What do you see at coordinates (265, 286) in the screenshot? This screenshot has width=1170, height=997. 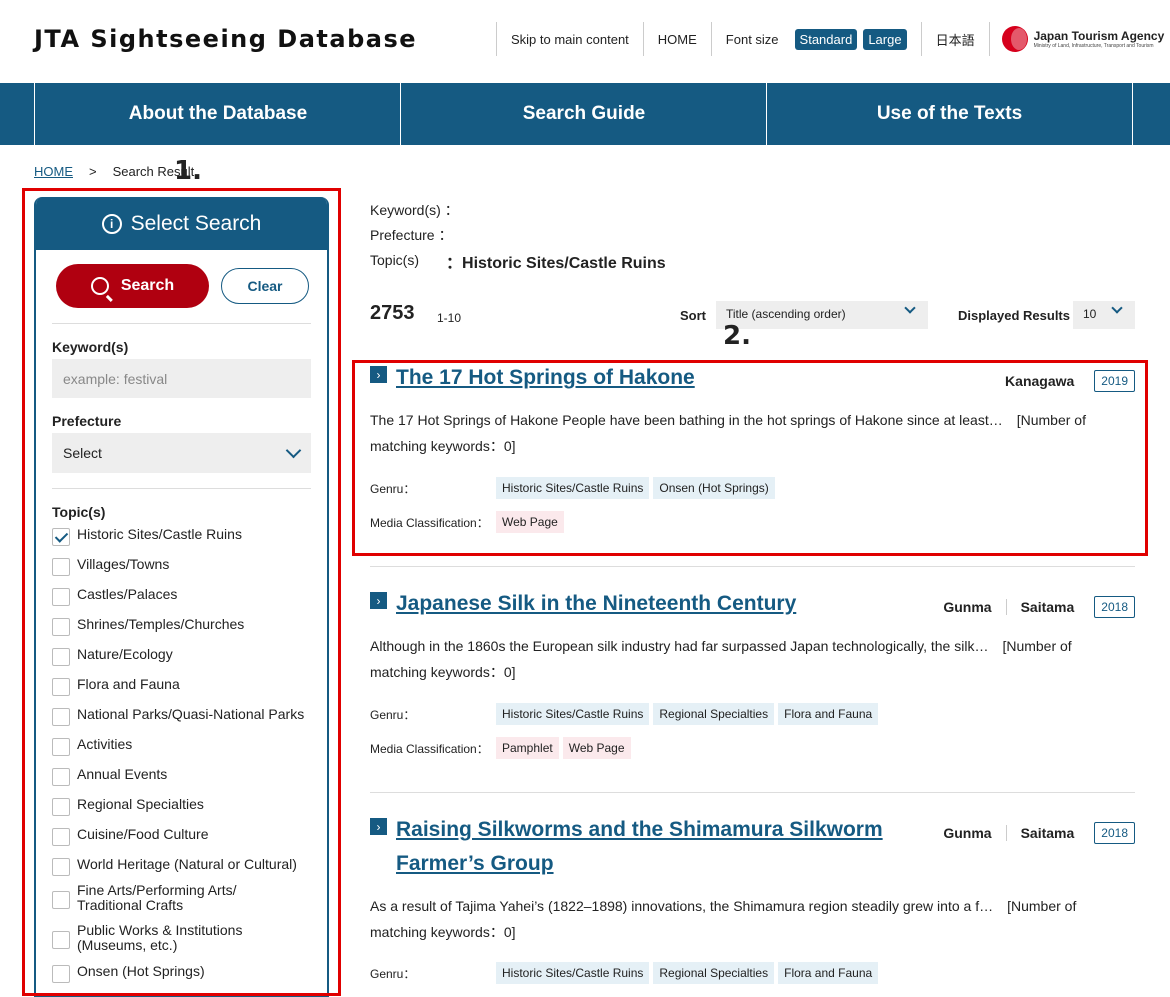 I see `clear-button: Clear` at bounding box center [265, 286].